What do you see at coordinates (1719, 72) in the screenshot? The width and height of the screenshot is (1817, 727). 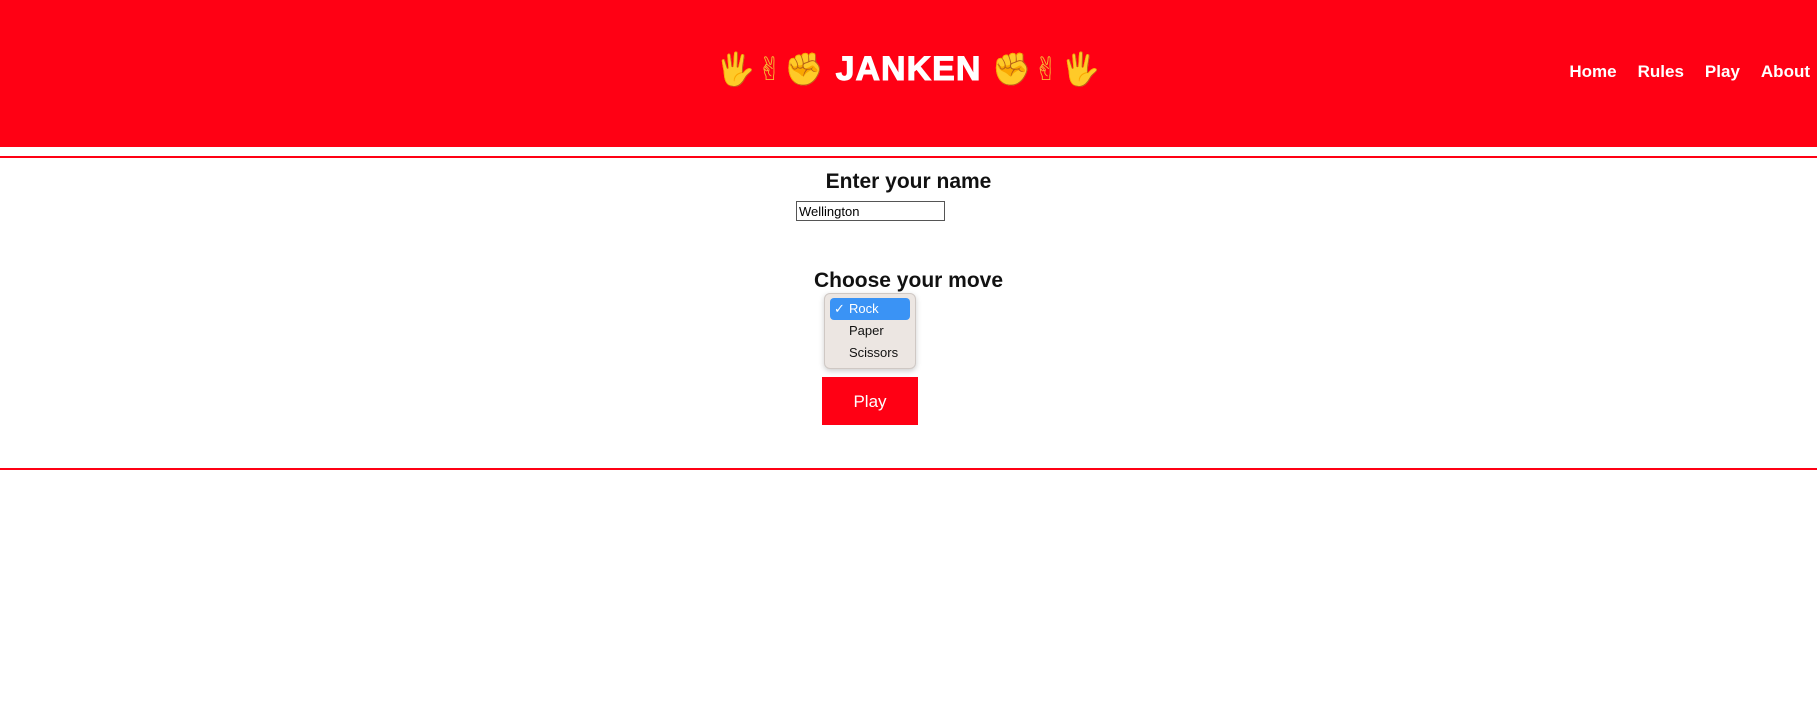 I see `nav-link-play: Play` at bounding box center [1719, 72].